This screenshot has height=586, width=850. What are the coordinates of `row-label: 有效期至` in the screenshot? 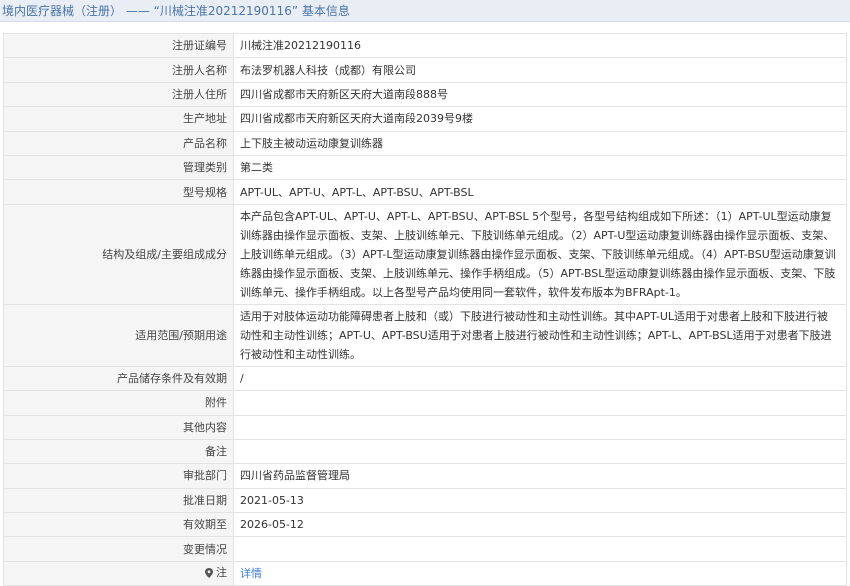 It's located at (118, 525).